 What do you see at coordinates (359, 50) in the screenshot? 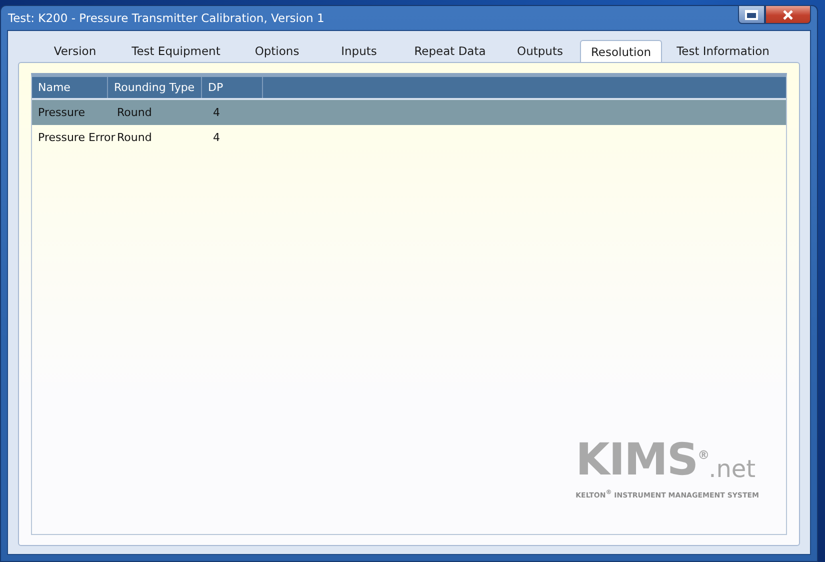
I see `tab: Inputs` at bounding box center [359, 50].